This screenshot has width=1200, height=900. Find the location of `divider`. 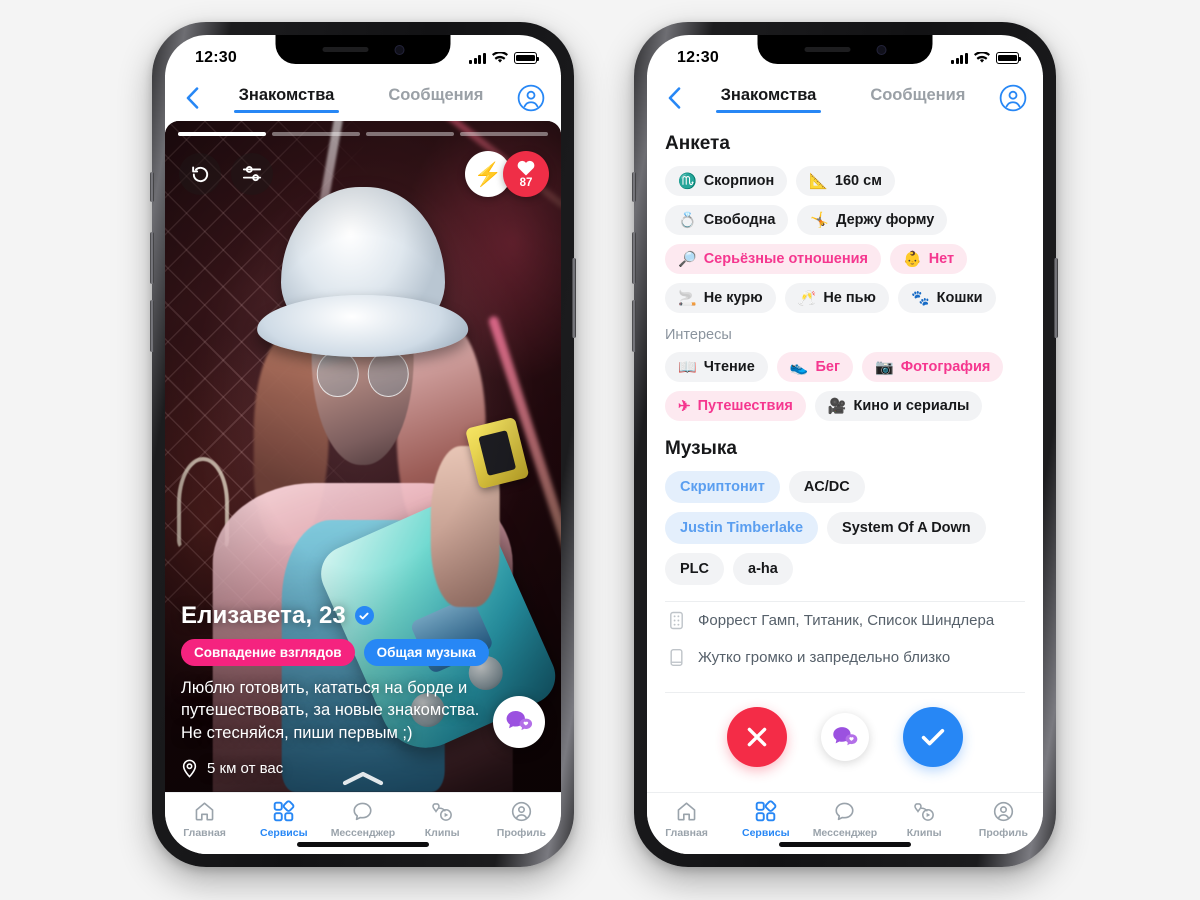

divider is located at coordinates (845, 692).